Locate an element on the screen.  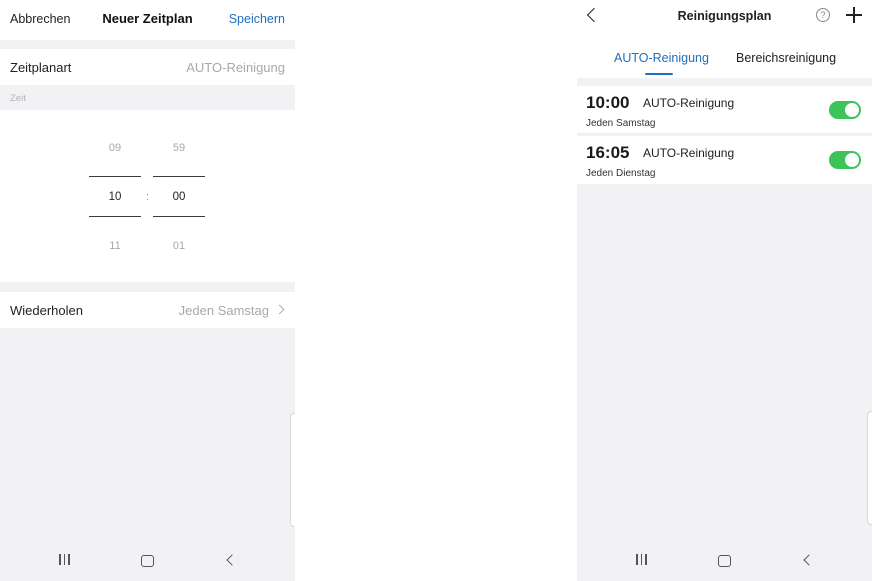
chevron-right-icon is located at coordinates (279, 309).